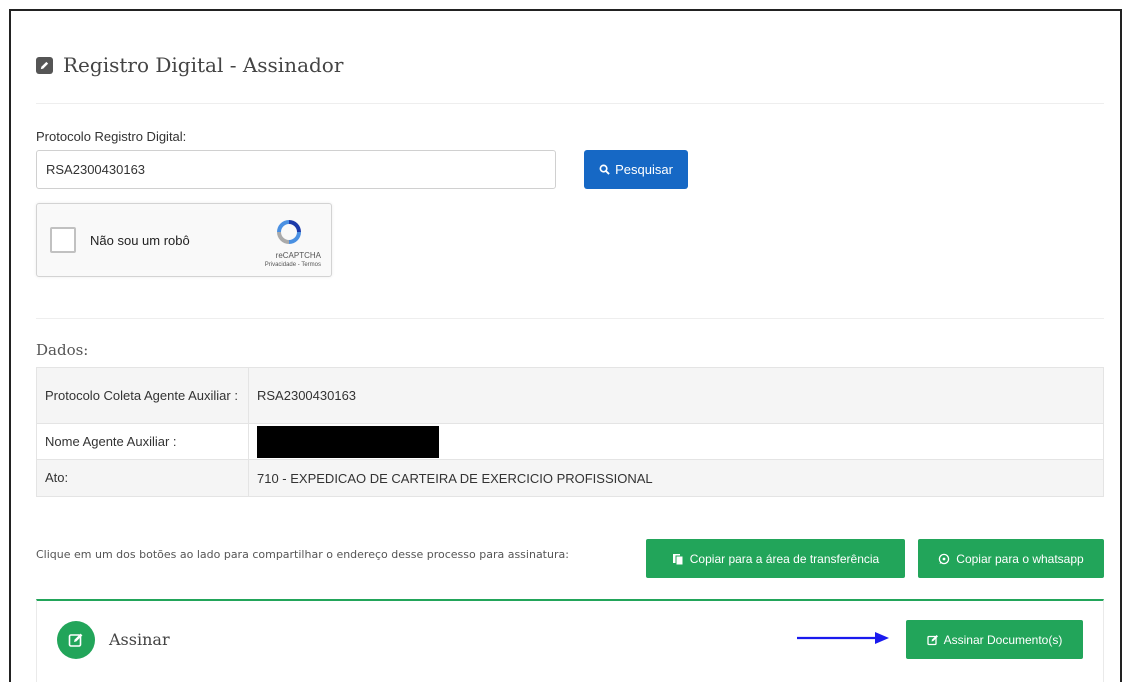 This screenshot has height=682, width=1131. I want to click on search-icon, so click(604, 169).